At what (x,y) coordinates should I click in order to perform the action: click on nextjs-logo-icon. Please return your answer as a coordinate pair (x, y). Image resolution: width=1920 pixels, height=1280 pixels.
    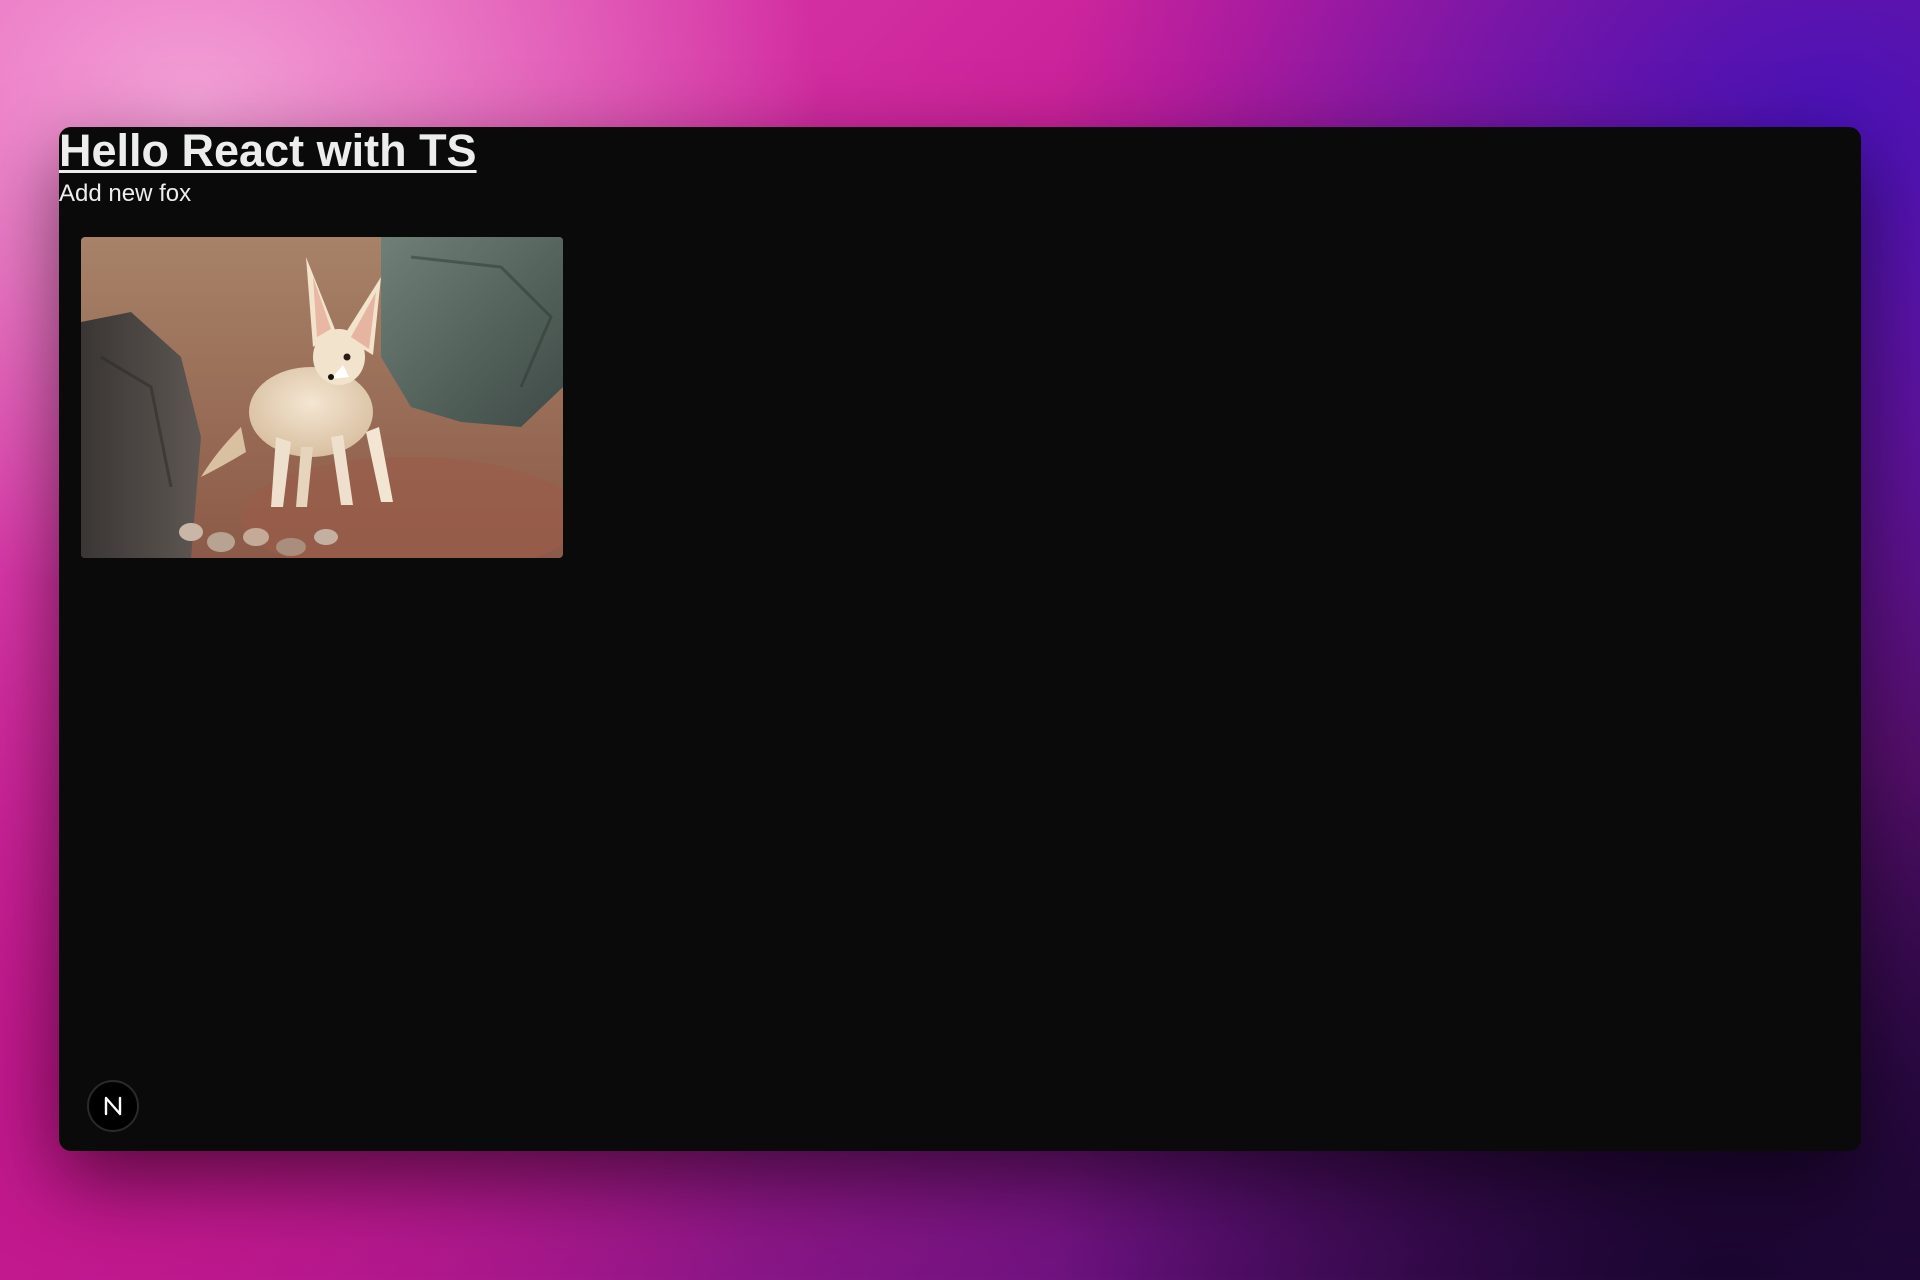
    Looking at the image, I should click on (113, 1106).